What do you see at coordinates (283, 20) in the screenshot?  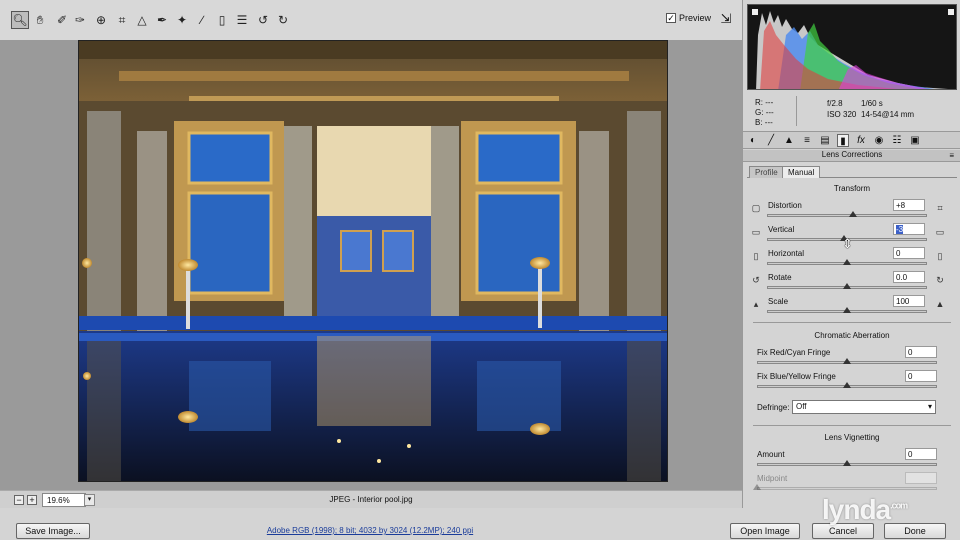 I see `rotate-cw-icon: ↻` at bounding box center [283, 20].